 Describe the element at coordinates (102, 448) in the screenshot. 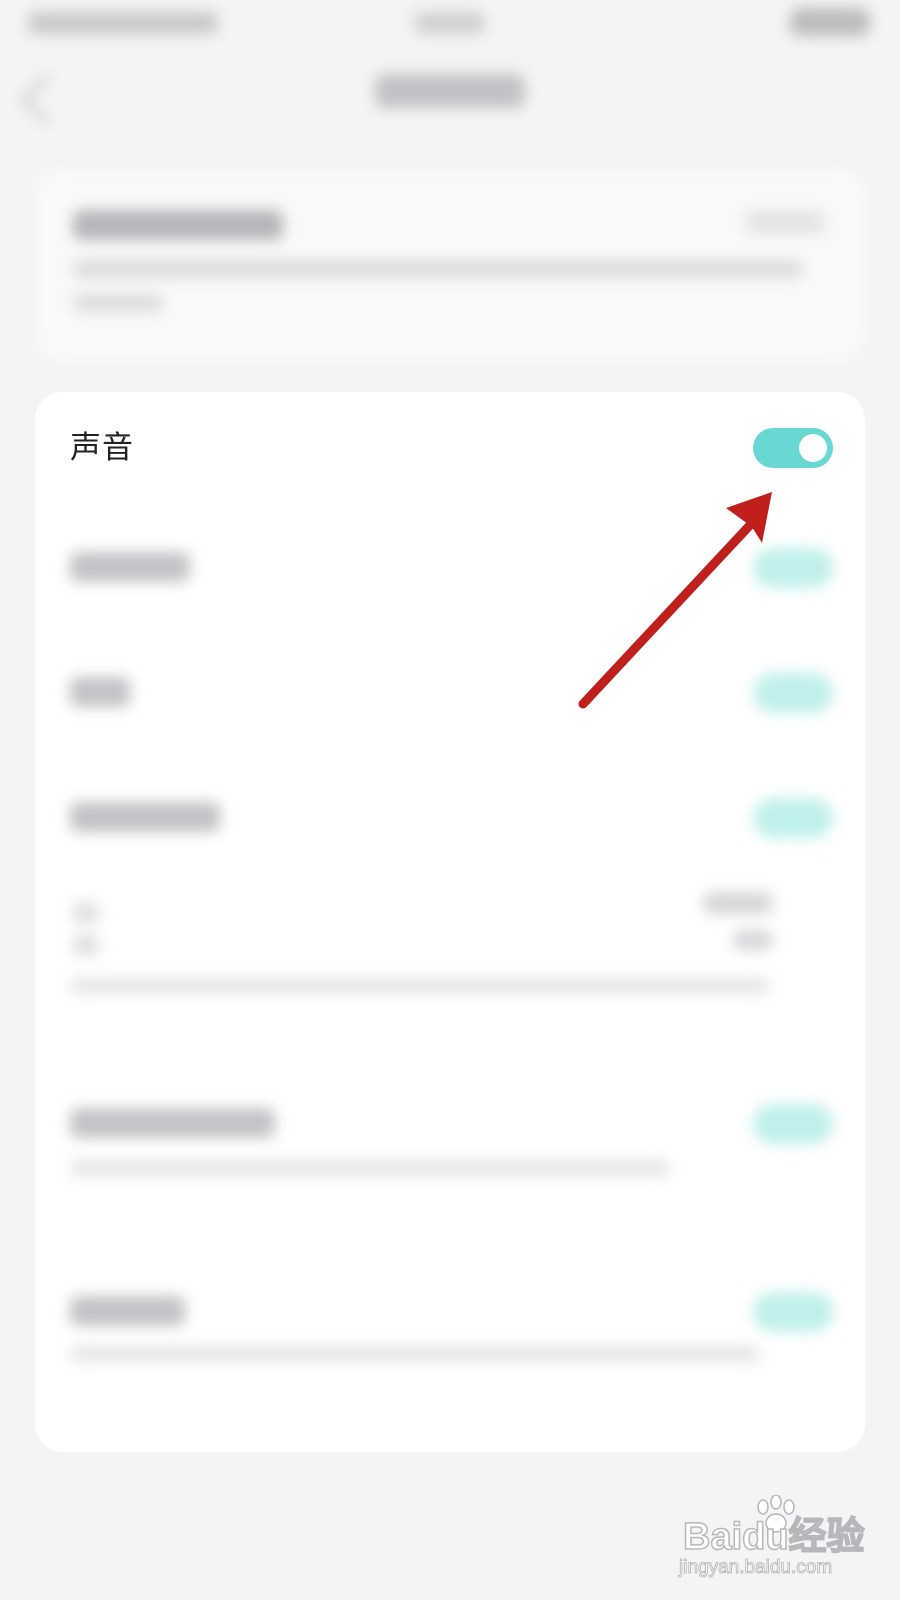

I see `sound-label: 声音` at that location.